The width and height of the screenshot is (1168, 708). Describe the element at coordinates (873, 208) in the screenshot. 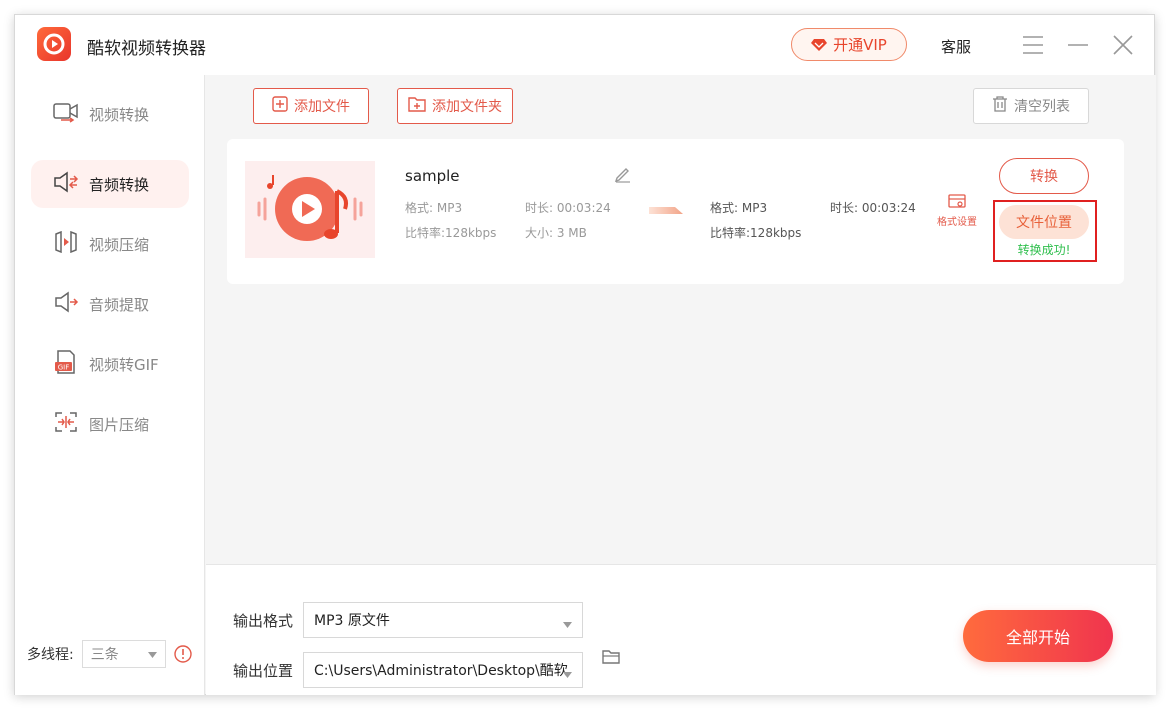

I see `target-duration: 时长: 00:03:24` at that location.